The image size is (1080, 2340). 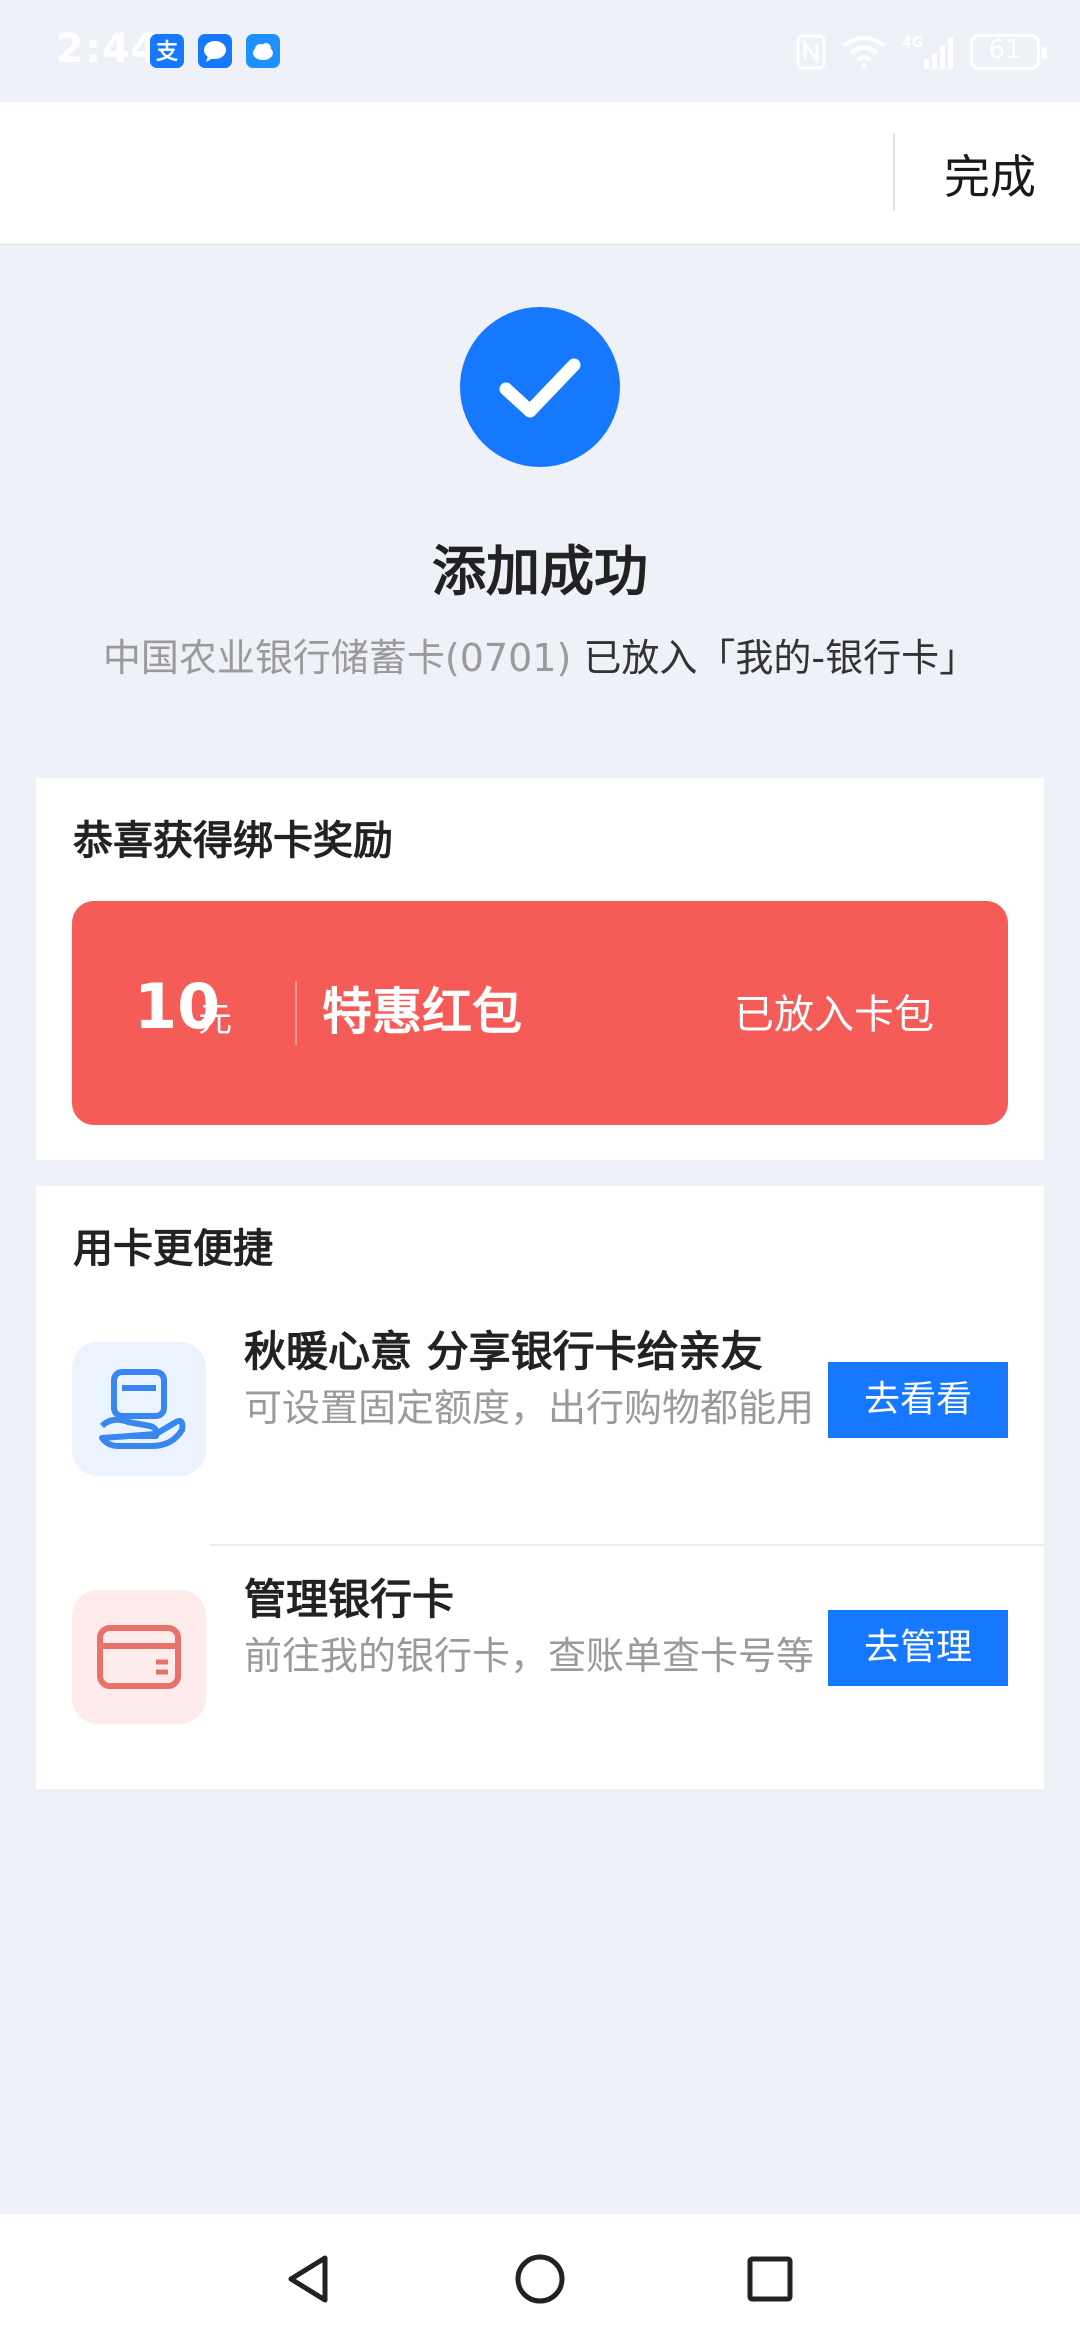 I want to click on status-right-group: 4G 61, so click(x=921, y=52).